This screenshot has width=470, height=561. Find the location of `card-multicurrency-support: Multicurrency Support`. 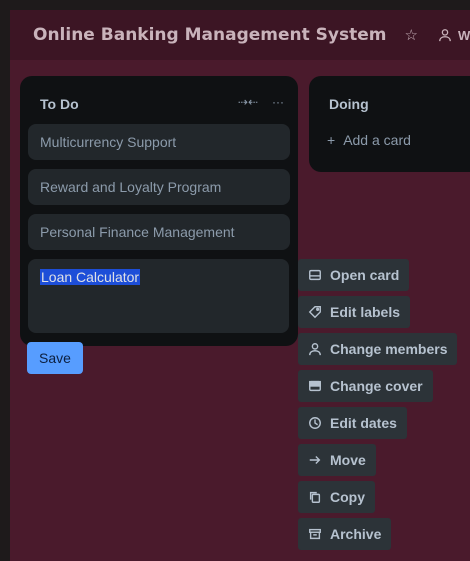

card-multicurrency-support: Multicurrency Support is located at coordinates (159, 142).